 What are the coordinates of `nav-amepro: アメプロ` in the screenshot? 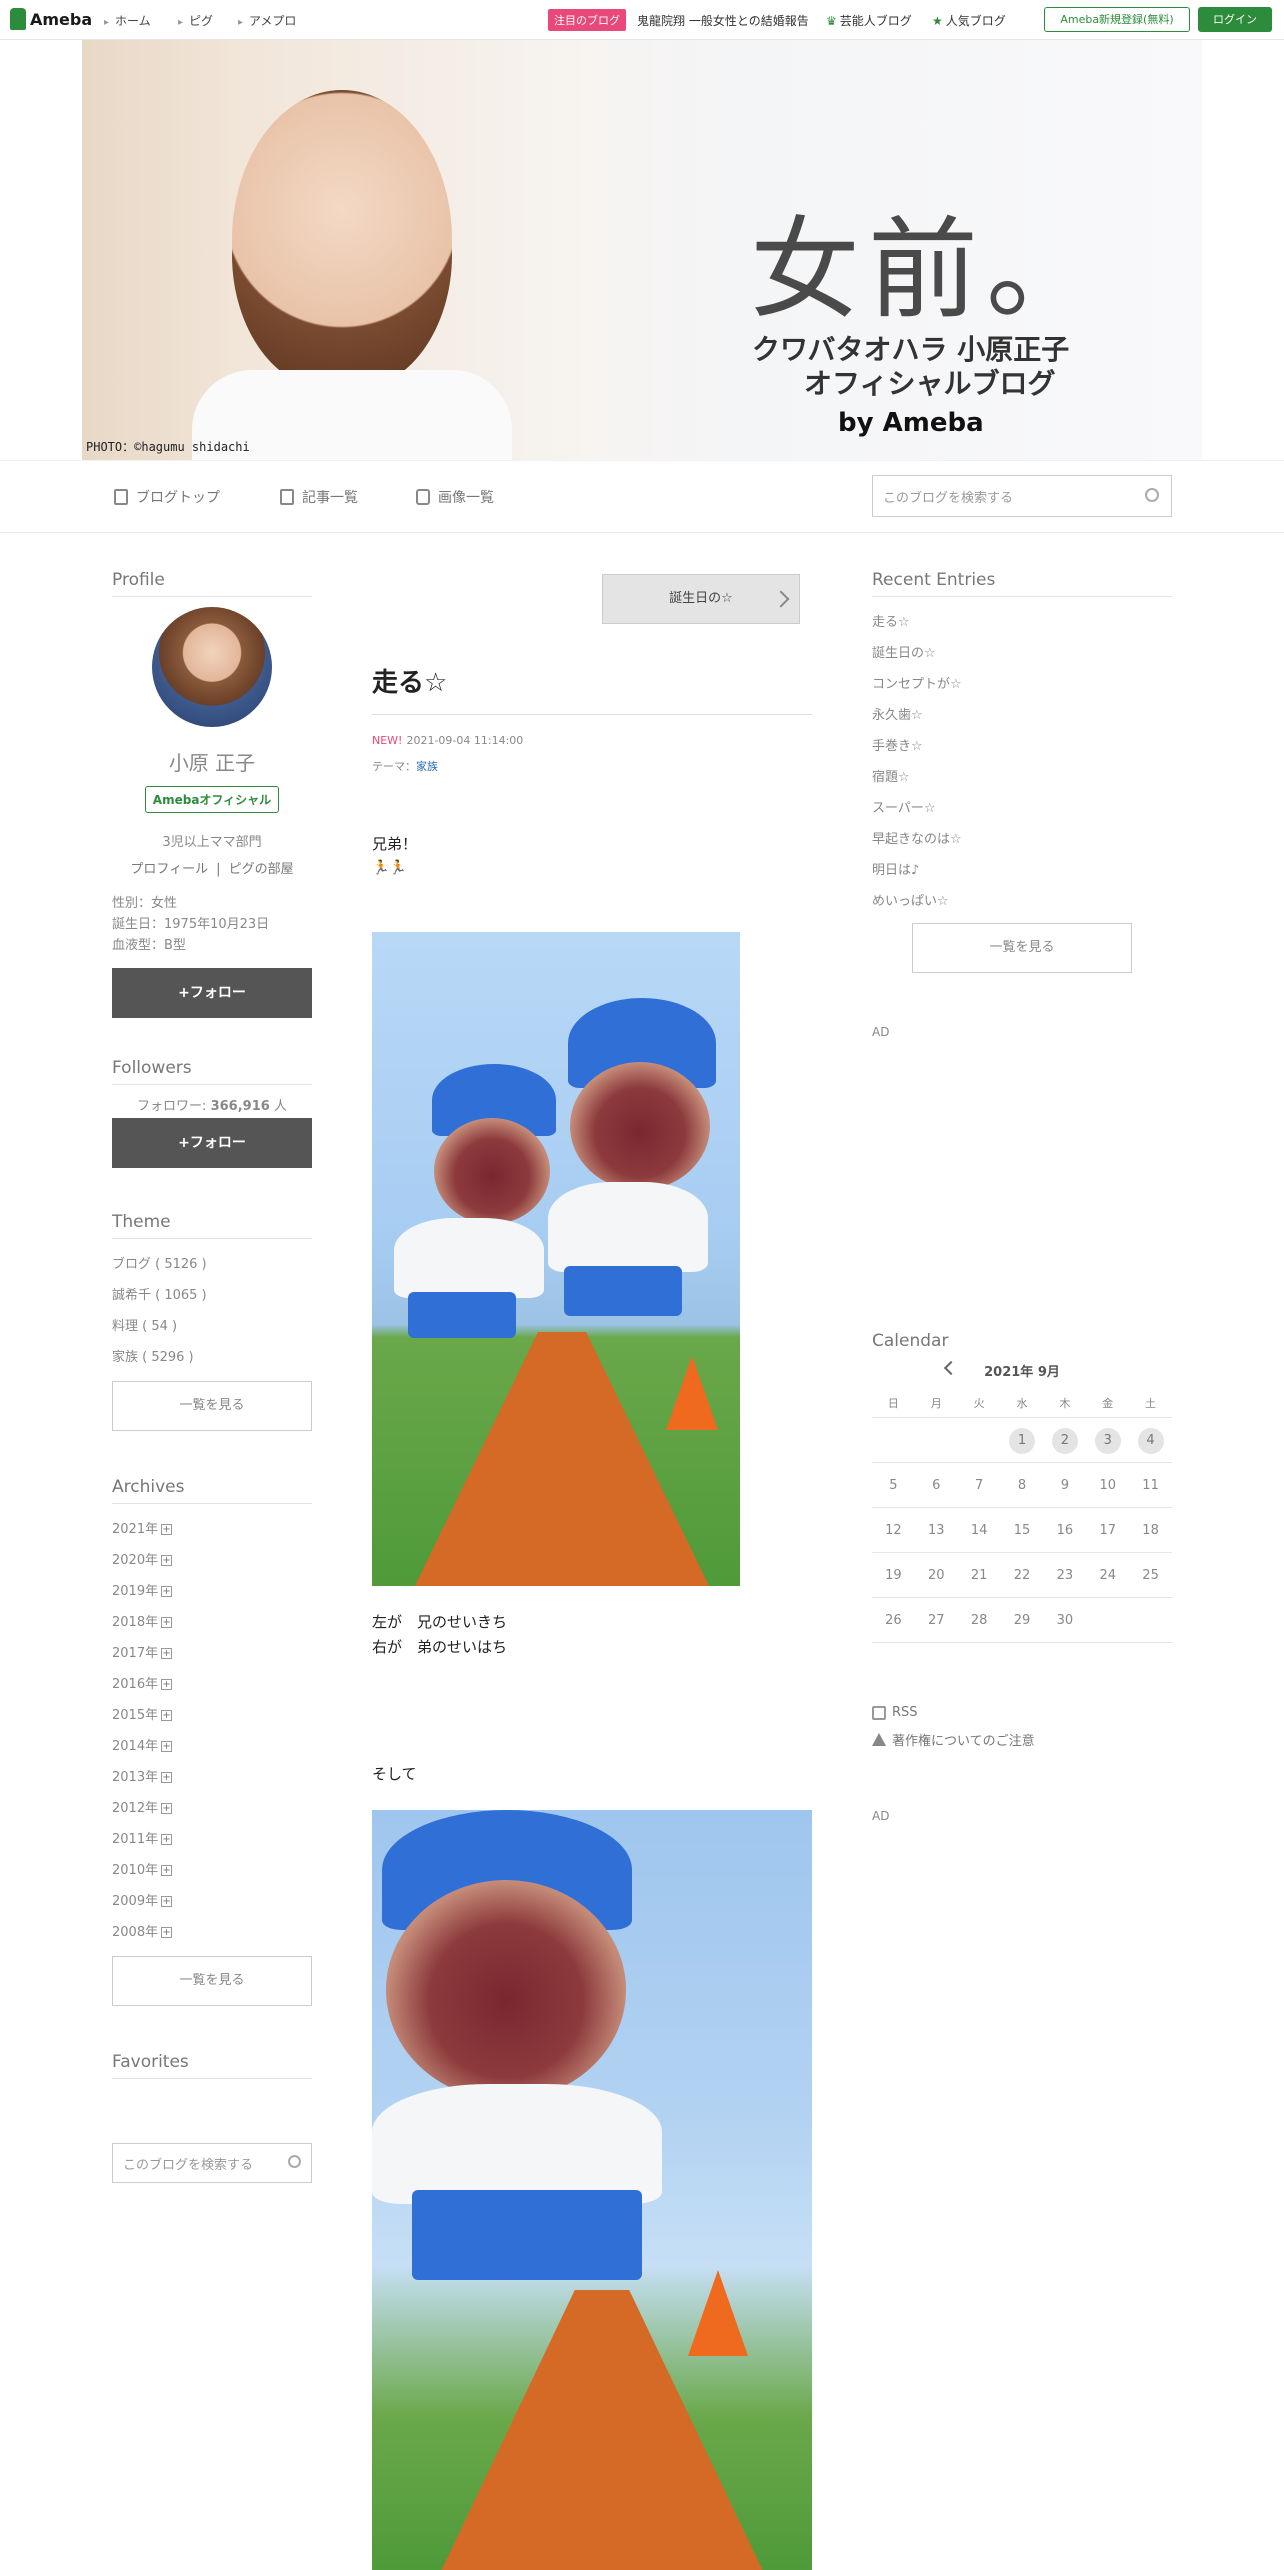 It's located at (267, 20).